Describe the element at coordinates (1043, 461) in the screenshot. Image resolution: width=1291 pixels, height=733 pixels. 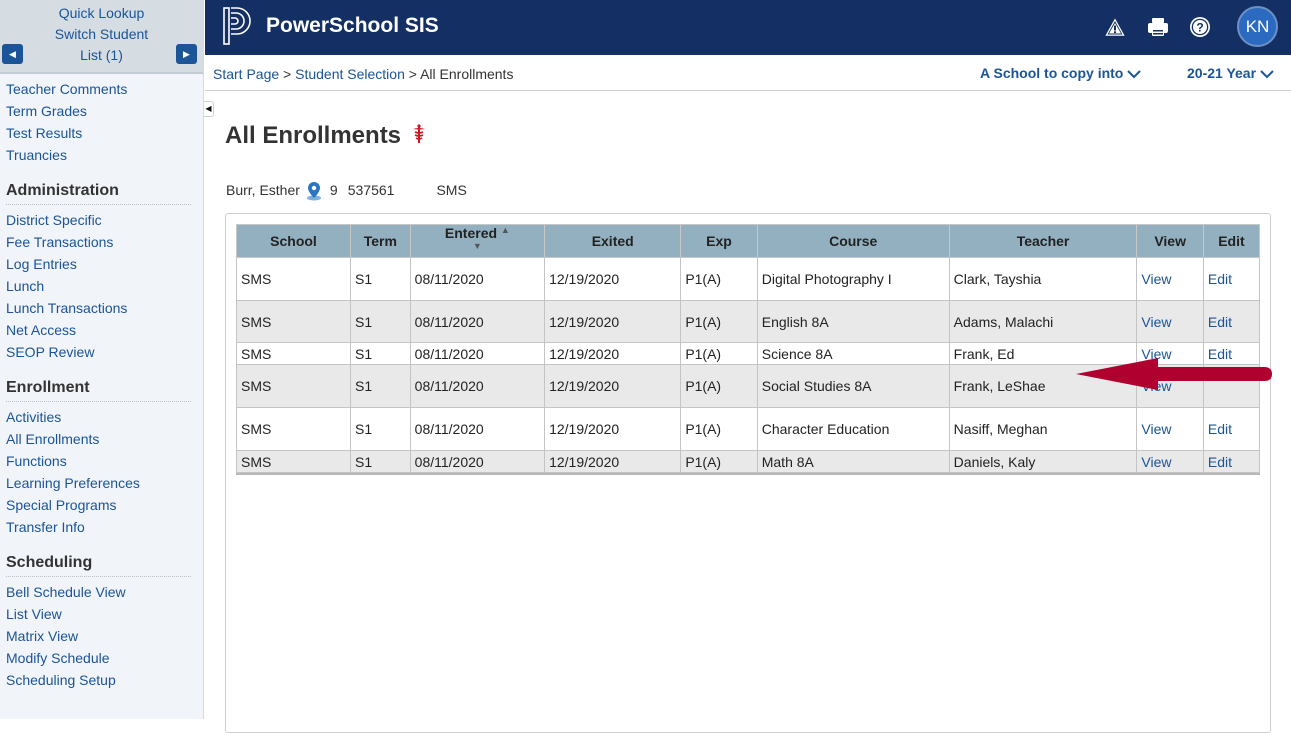
I see `cell-teacher: Daniels, Kaly` at that location.